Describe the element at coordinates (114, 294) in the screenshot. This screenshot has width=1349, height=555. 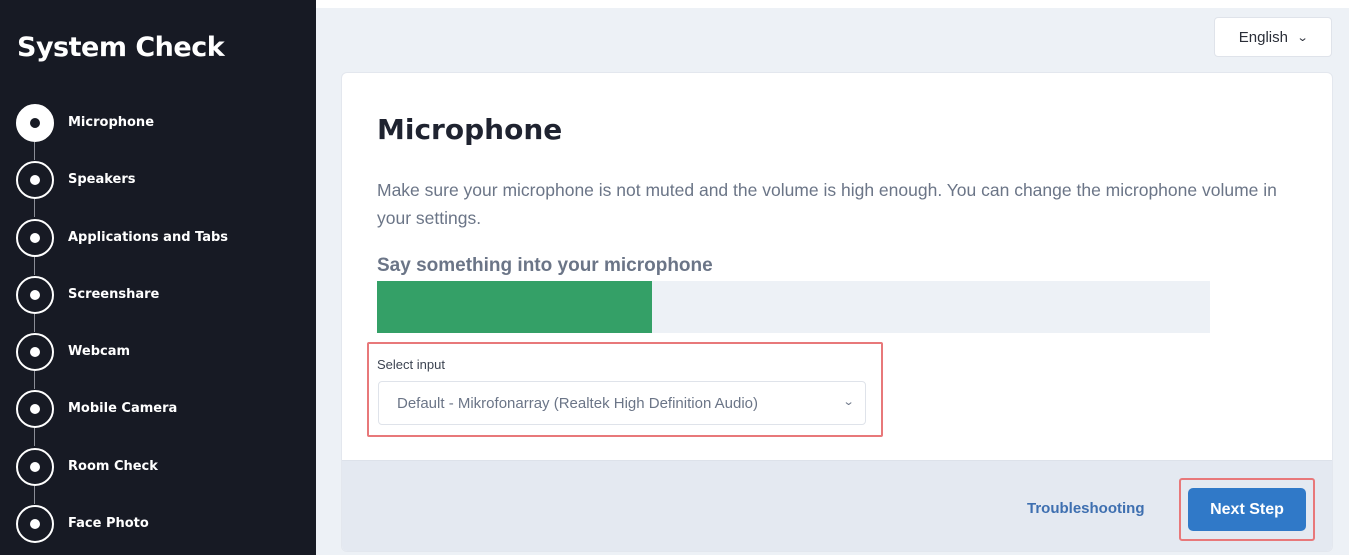
I see `step-label: Screenshare` at that location.